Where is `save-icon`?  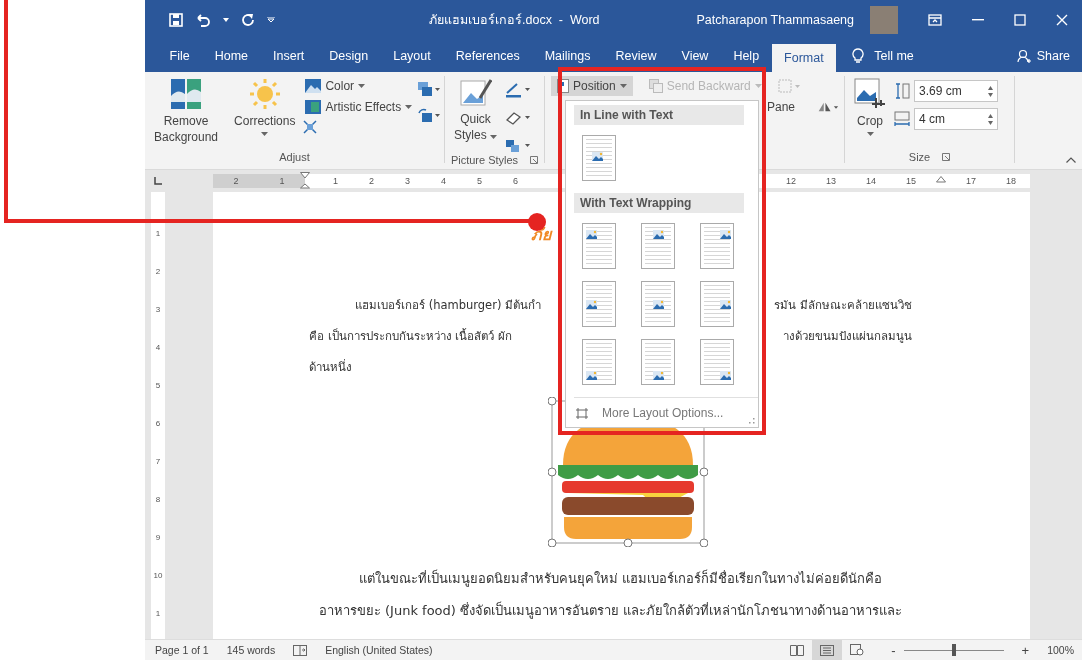
save-icon is located at coordinates (176, 20).